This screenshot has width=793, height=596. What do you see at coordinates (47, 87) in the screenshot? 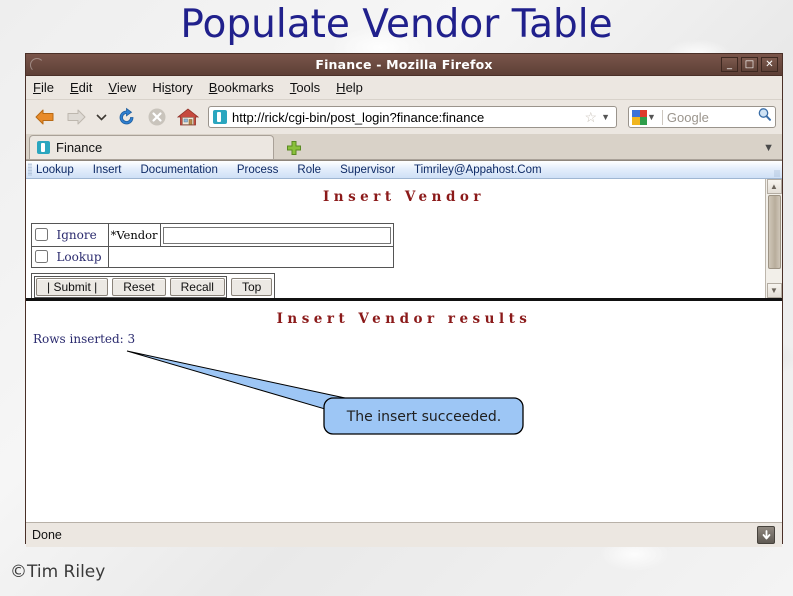
I see `menu-file-rest: ile` at bounding box center [47, 87].